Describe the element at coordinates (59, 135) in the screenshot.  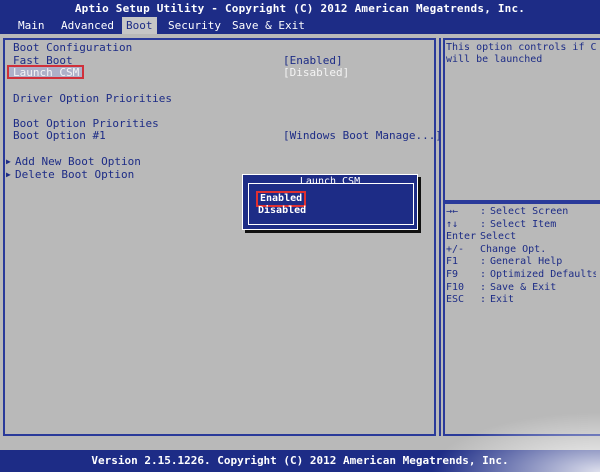
I see `boot-option-1-label: Boot Option #1` at that location.